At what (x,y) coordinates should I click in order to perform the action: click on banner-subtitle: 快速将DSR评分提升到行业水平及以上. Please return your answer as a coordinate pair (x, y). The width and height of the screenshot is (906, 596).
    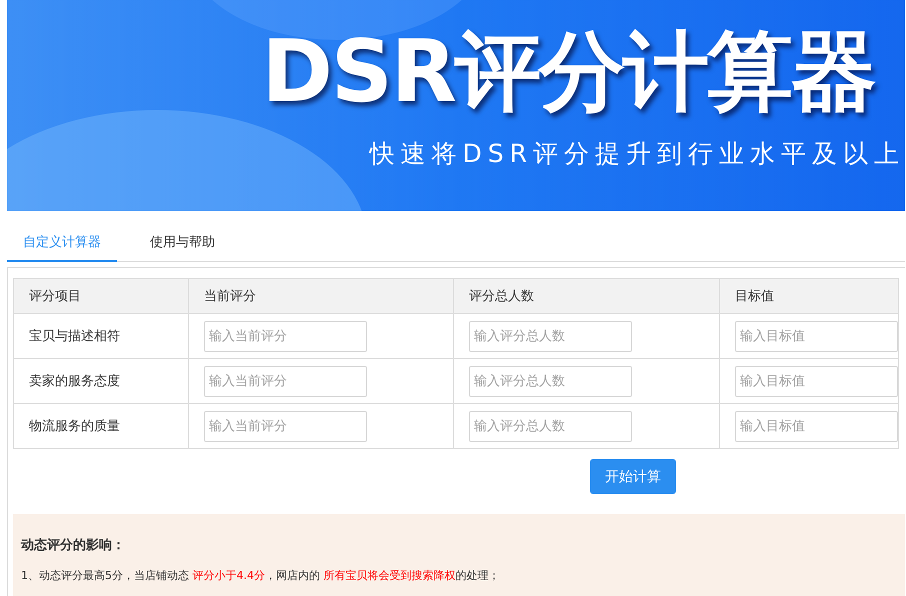
    Looking at the image, I should click on (637, 154).